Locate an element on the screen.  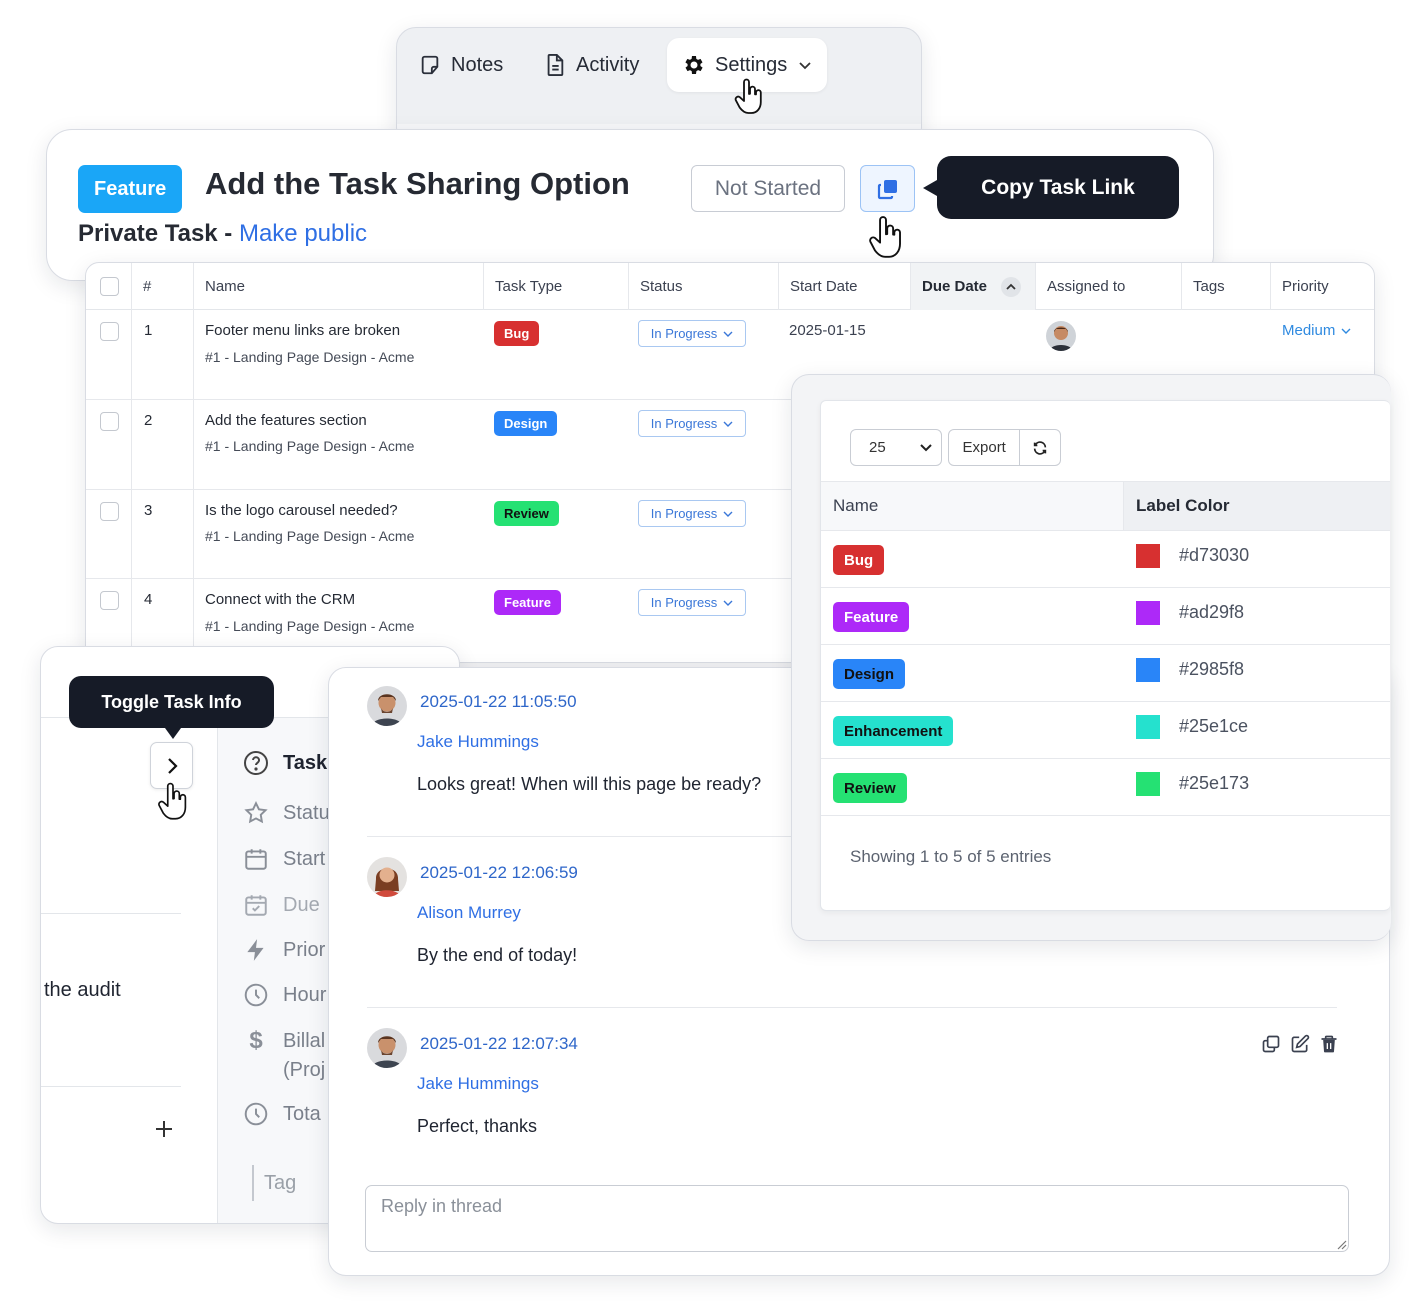
page-size-select: 25 is located at coordinates (896, 447).